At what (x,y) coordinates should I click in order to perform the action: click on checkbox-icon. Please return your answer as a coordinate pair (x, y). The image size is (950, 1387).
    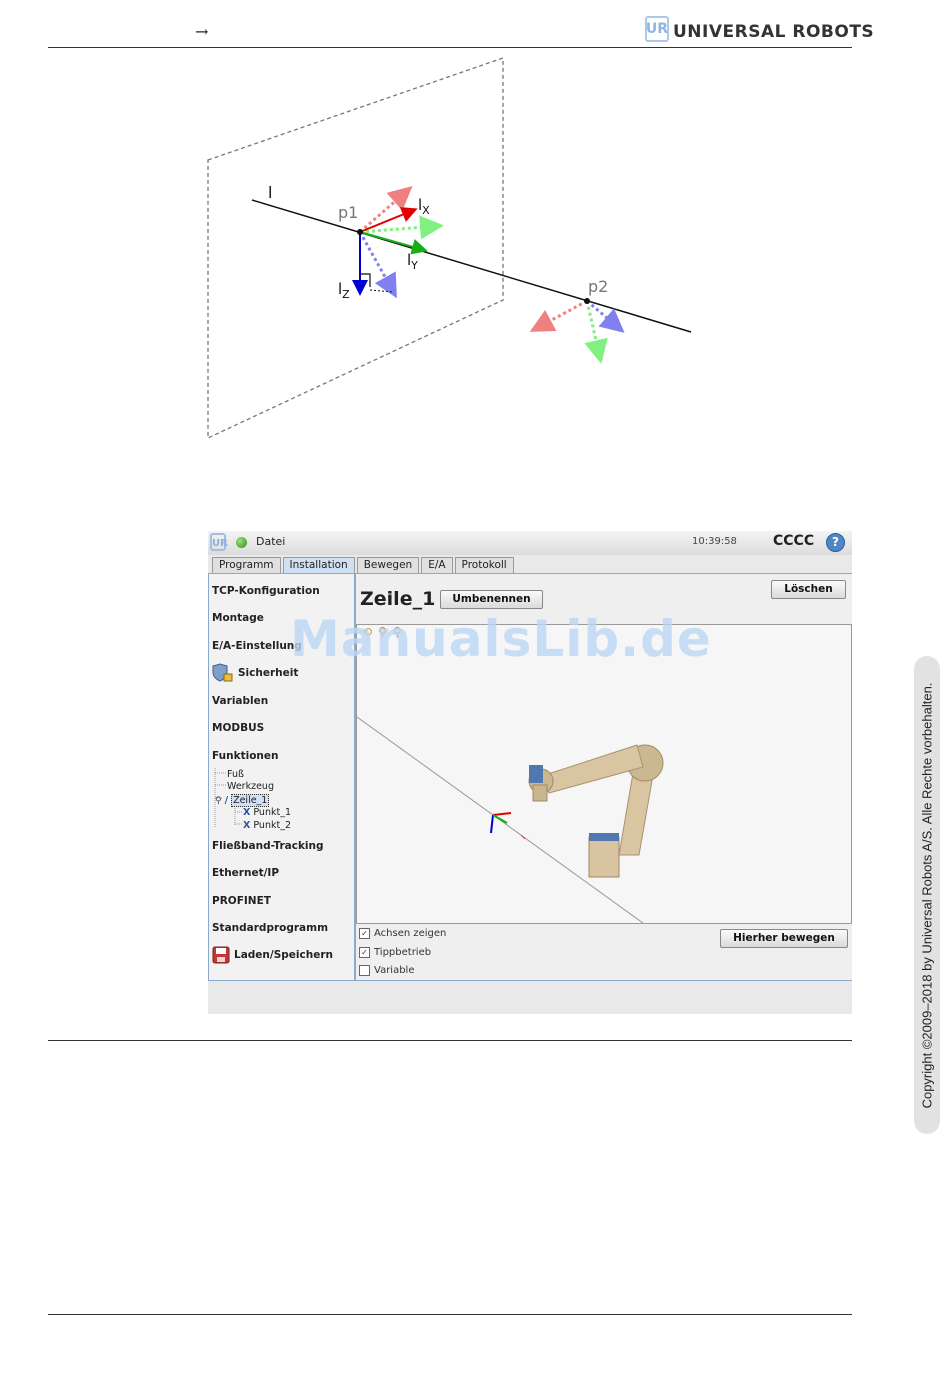
    Looking at the image, I should click on (364, 970).